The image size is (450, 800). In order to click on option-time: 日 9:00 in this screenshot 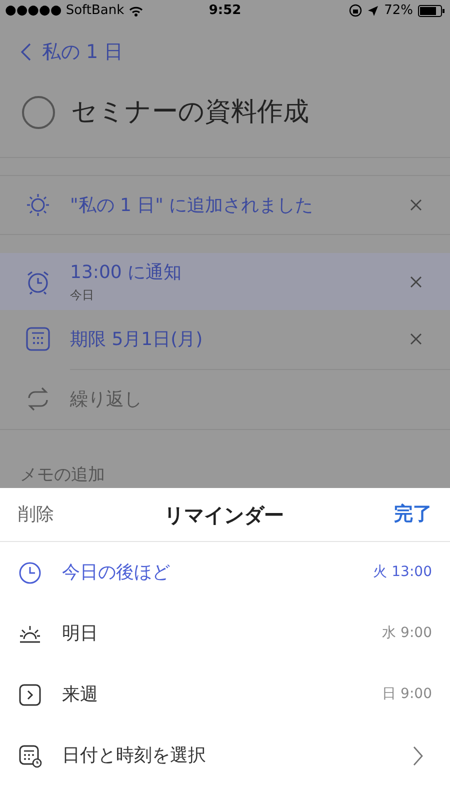, I will do `click(407, 694)`.